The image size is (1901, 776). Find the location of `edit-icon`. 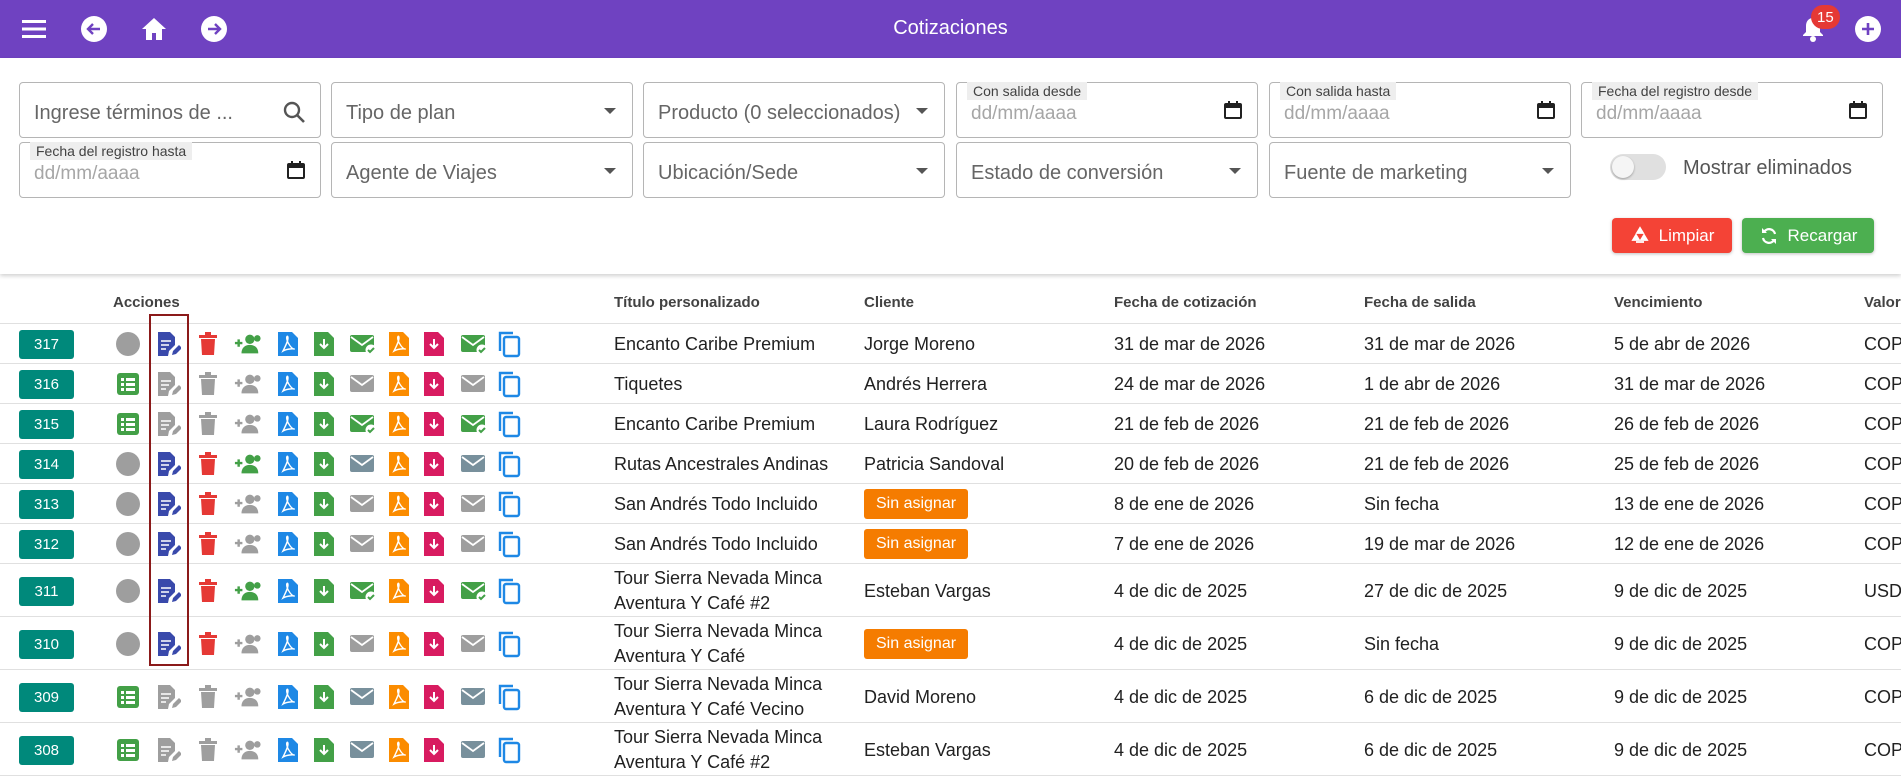

edit-icon is located at coordinates (168, 697).